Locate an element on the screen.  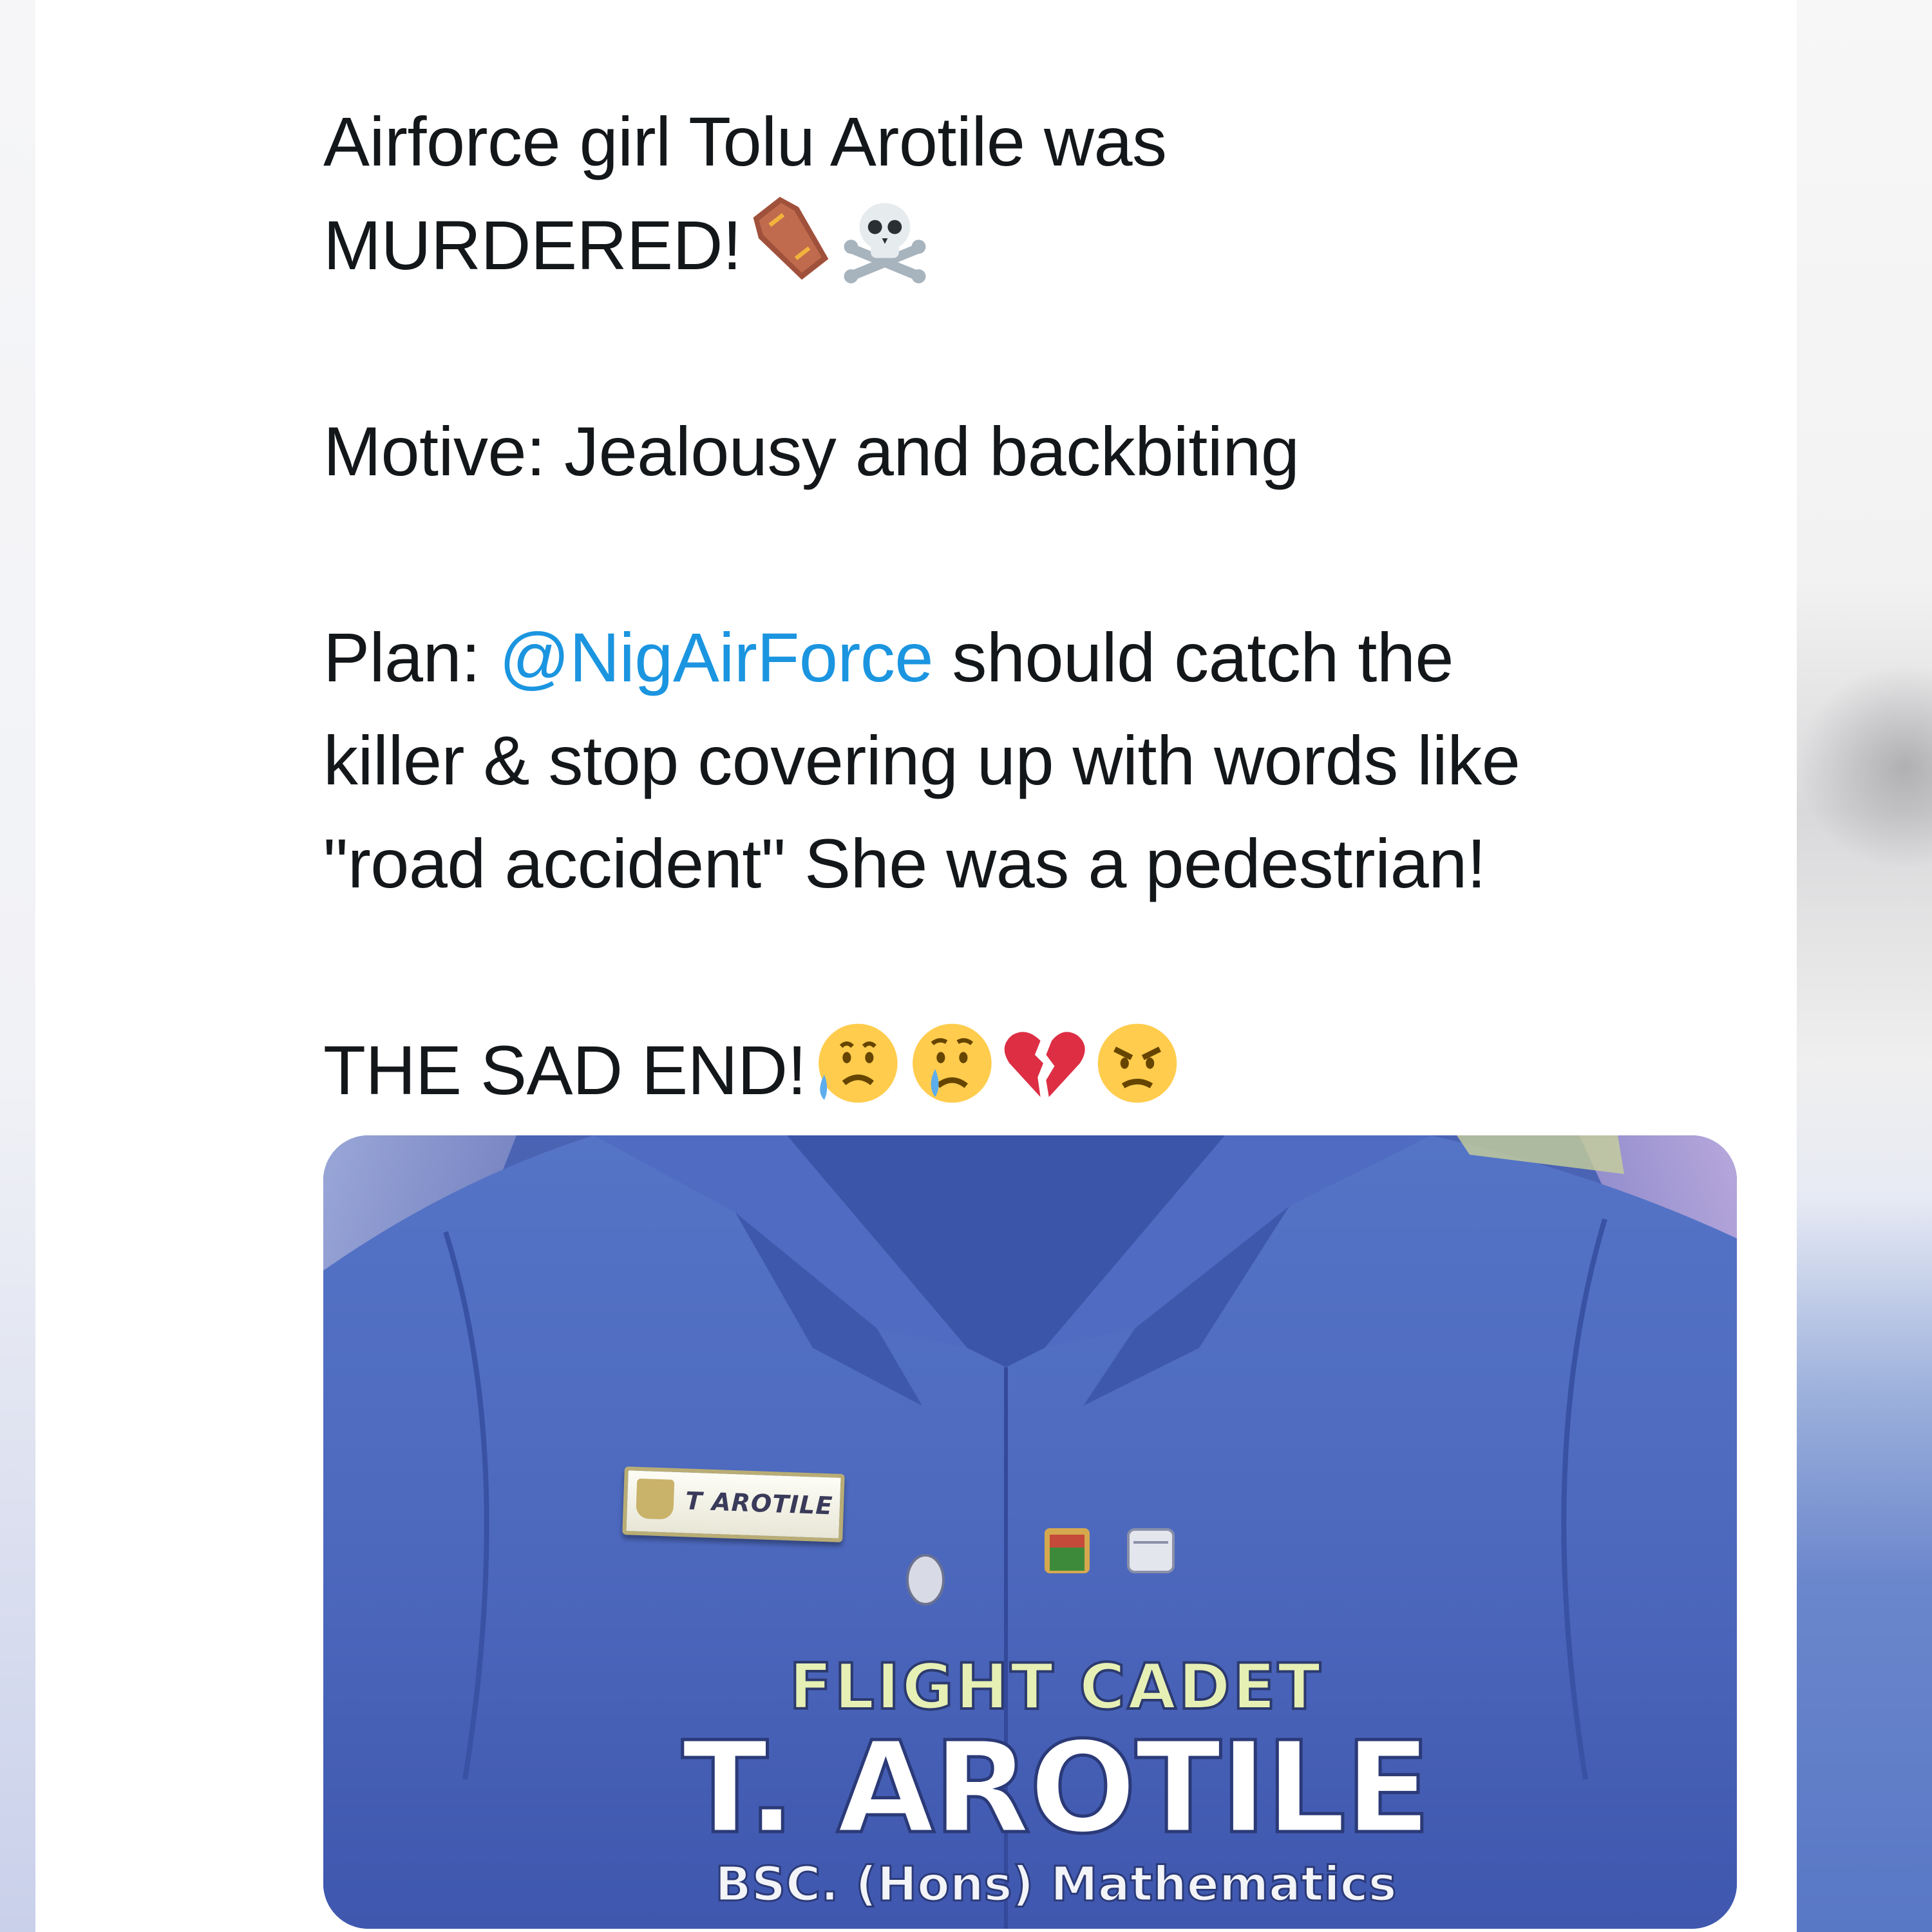
blurred-background-right is located at coordinates (1865, 966).